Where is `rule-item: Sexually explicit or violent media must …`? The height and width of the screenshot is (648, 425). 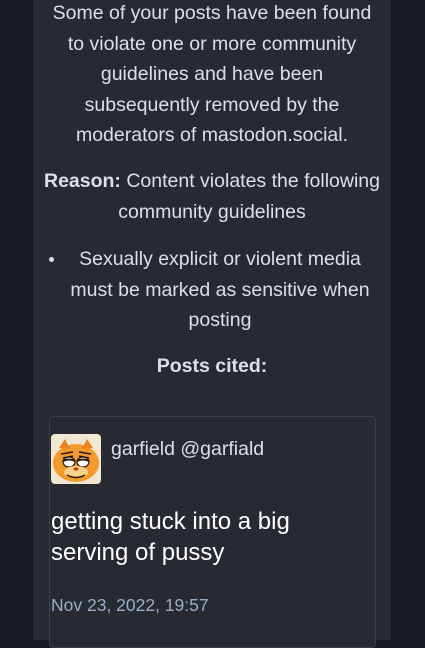
rule-item: Sexually explicit or violent media must … is located at coordinates (212, 290).